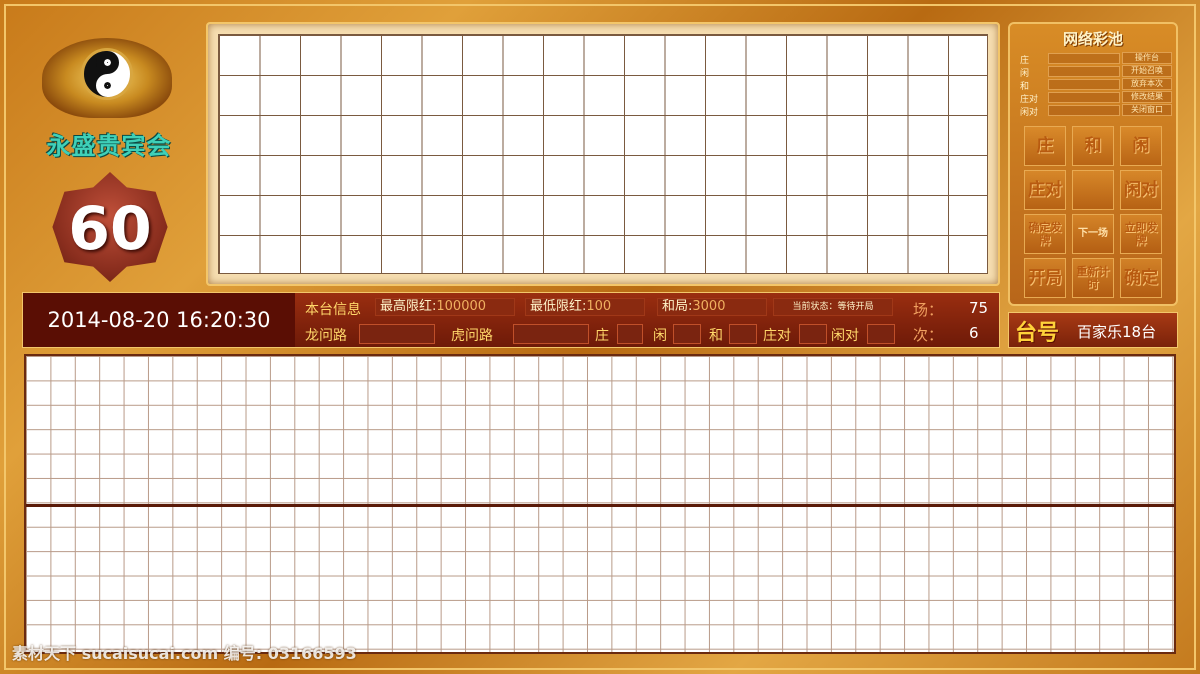  What do you see at coordinates (1095, 212) in the screenshot?
I see `bet-buttons: 庄 和 闲 庄对 闲对 确定发牌 下一场 立即发牌 开局 重新计时 确定` at bounding box center [1095, 212].